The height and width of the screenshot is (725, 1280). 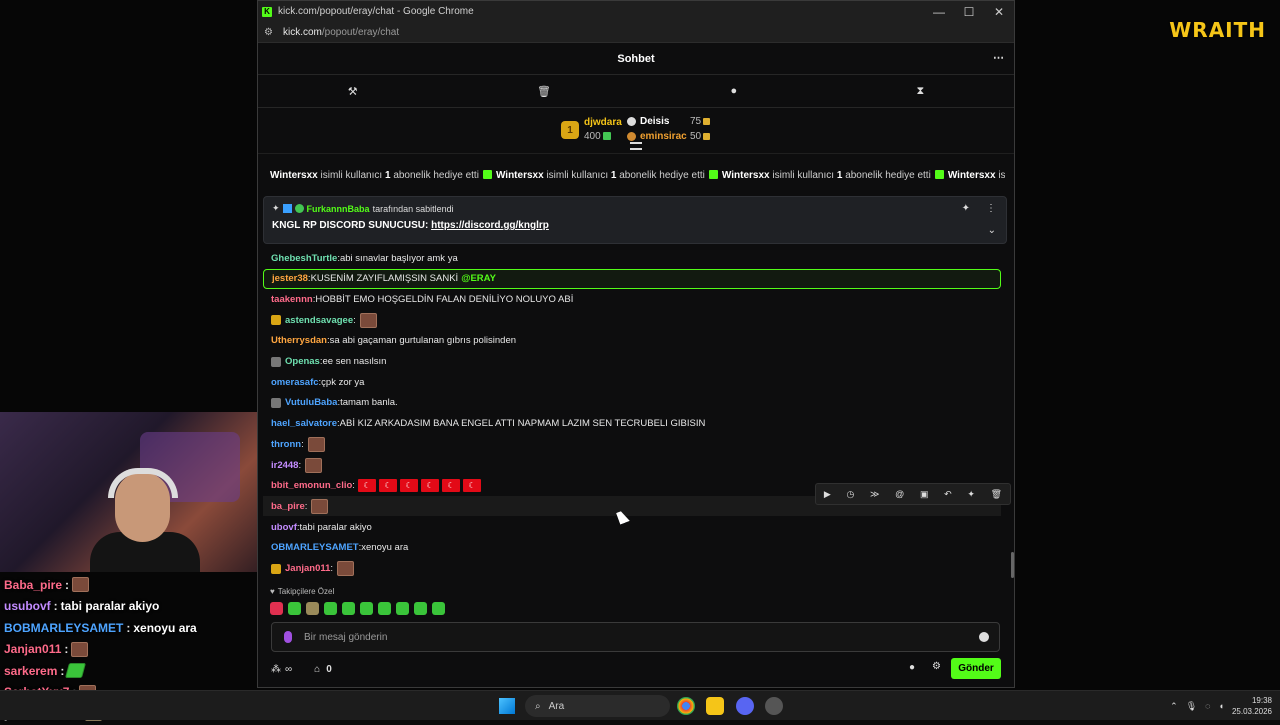 What do you see at coordinates (1191, 706) in the screenshot?
I see `microphone-tray-icon: 🎙` at bounding box center [1191, 706].